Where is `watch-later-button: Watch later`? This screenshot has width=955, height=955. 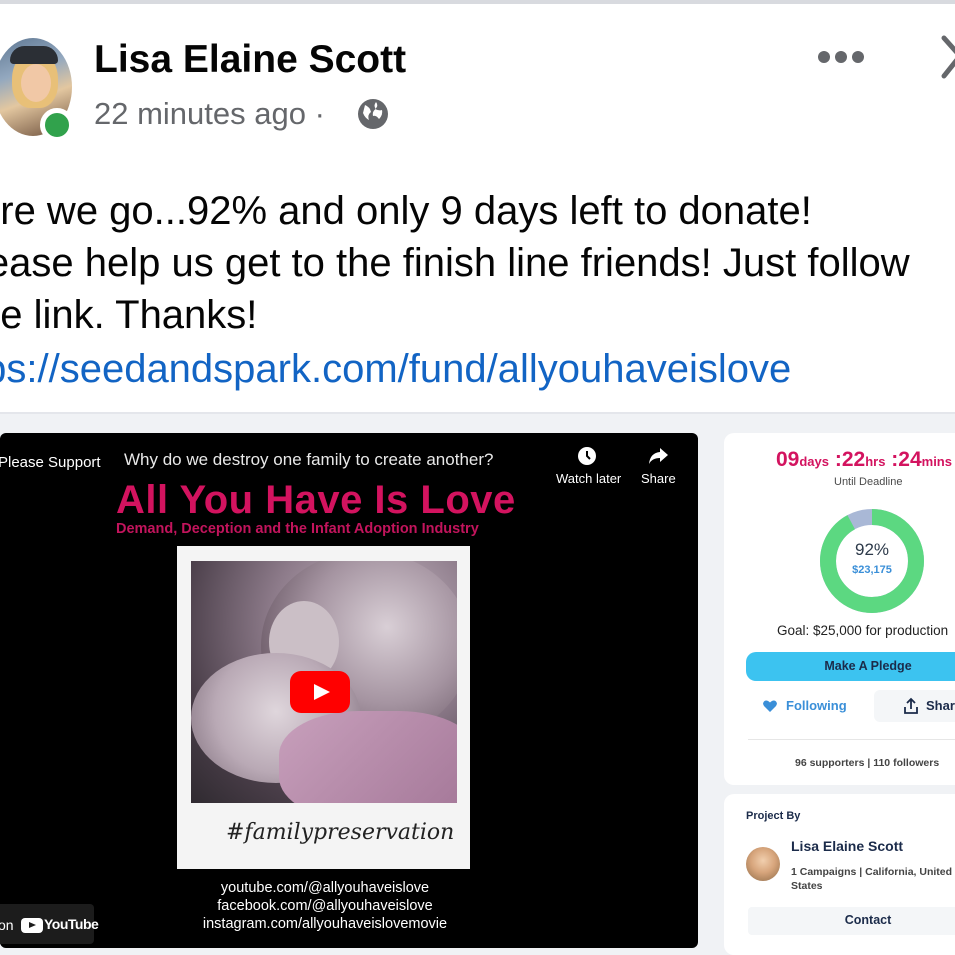
watch-later-button: Watch later is located at coordinates (588, 478).